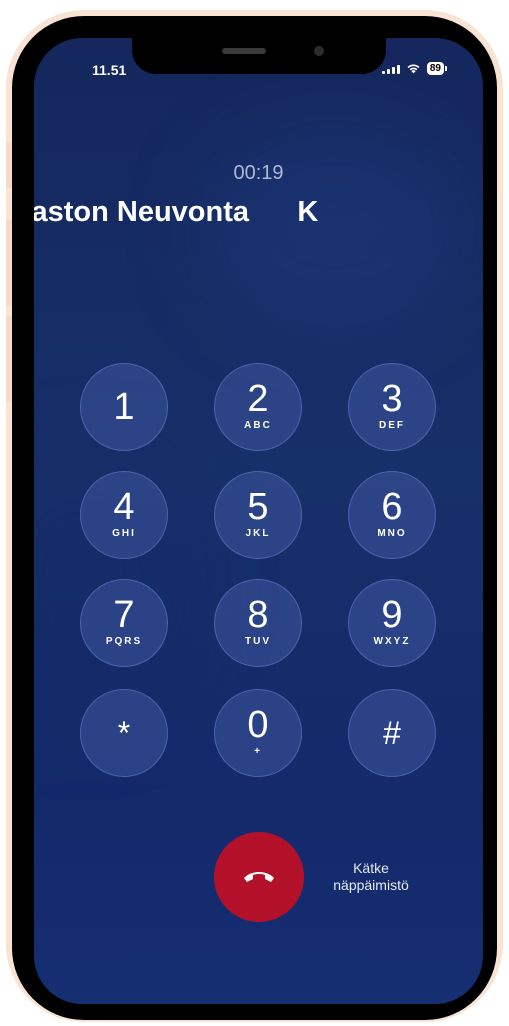 The width and height of the screenshot is (509, 1026). Describe the element at coordinates (258, 751) in the screenshot. I see `key-letters: +` at that location.